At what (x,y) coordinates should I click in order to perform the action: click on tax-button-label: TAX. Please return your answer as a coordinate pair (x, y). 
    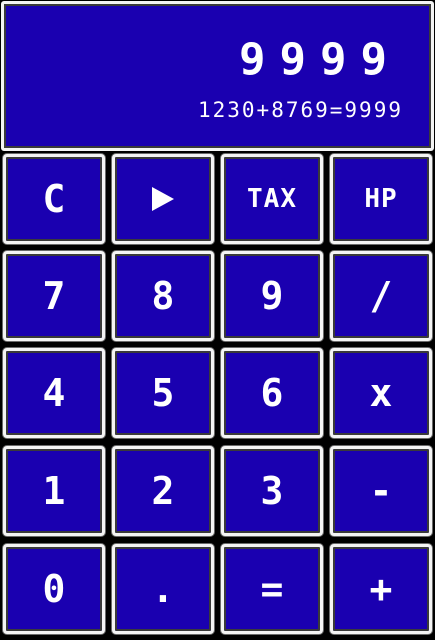
    Looking at the image, I should click on (272, 199).